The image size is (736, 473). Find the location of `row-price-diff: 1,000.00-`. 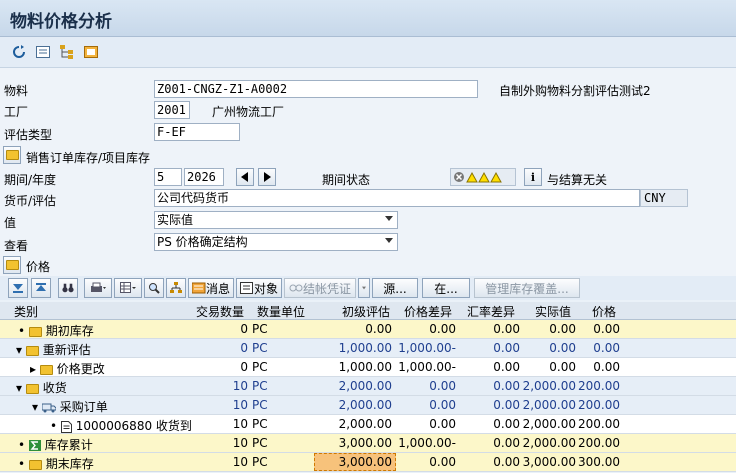

row-price-diff: 1,000.00- is located at coordinates (427, 367).